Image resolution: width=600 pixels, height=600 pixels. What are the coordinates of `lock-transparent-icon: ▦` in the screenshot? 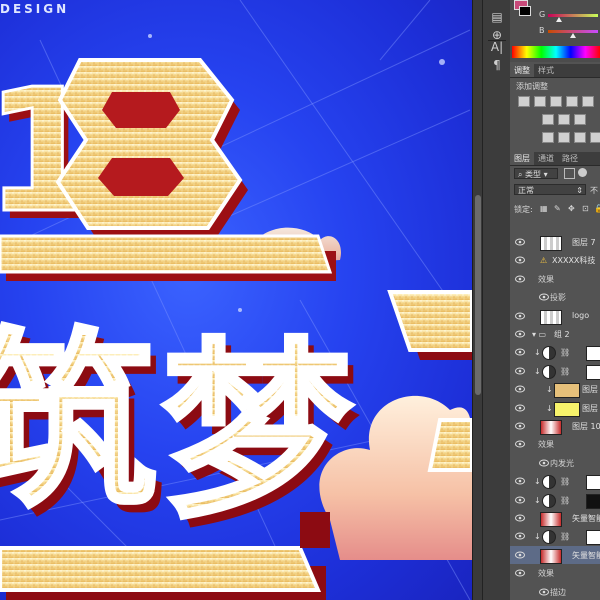 It's located at (544, 208).